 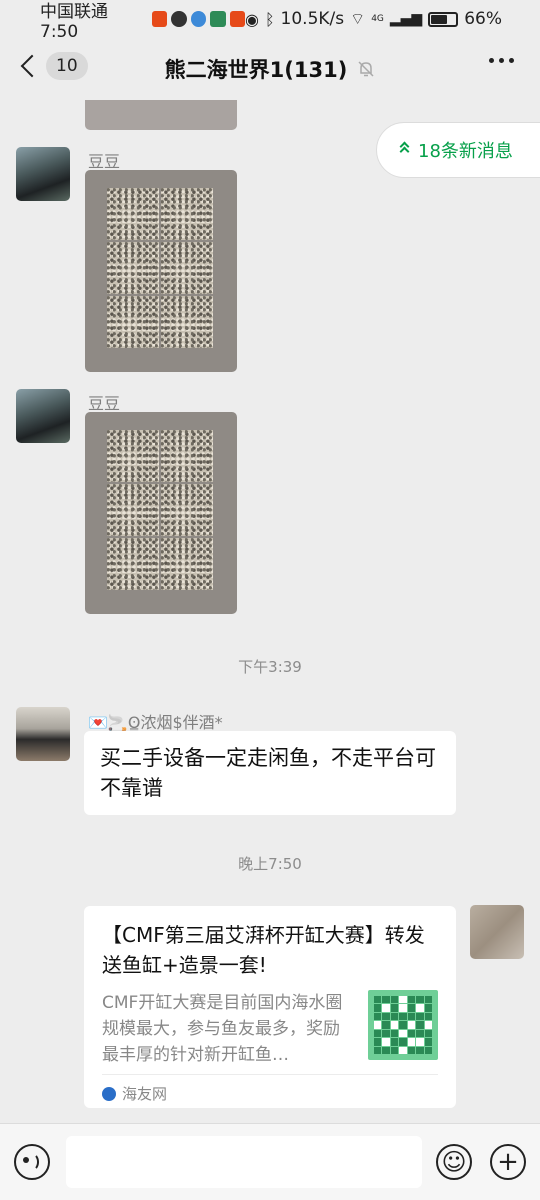 What do you see at coordinates (497, 932) in the screenshot?
I see `self-avatar` at bounding box center [497, 932].